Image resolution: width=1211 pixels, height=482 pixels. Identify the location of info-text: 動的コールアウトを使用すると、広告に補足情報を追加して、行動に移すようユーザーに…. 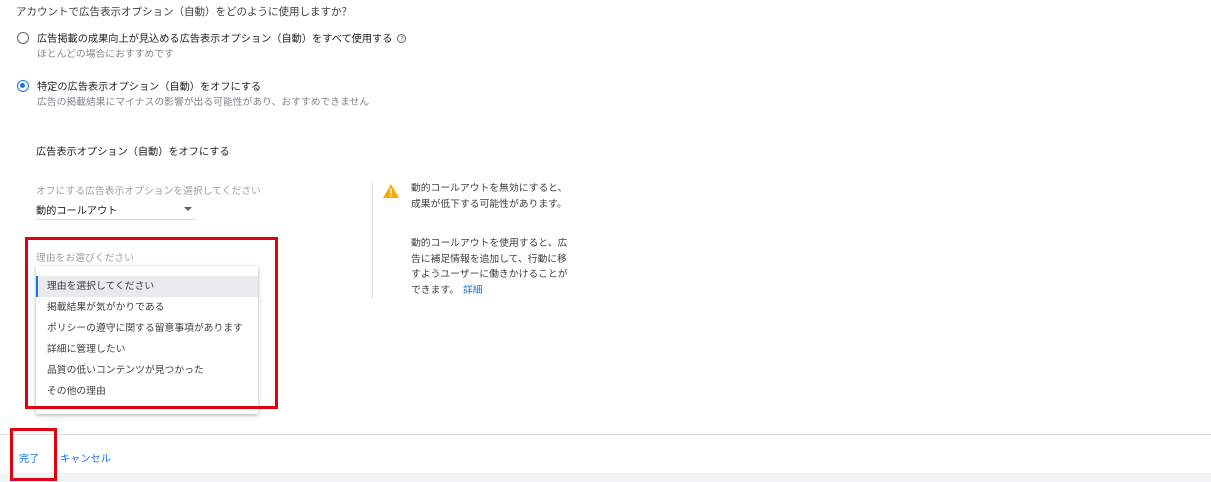
(493, 267).